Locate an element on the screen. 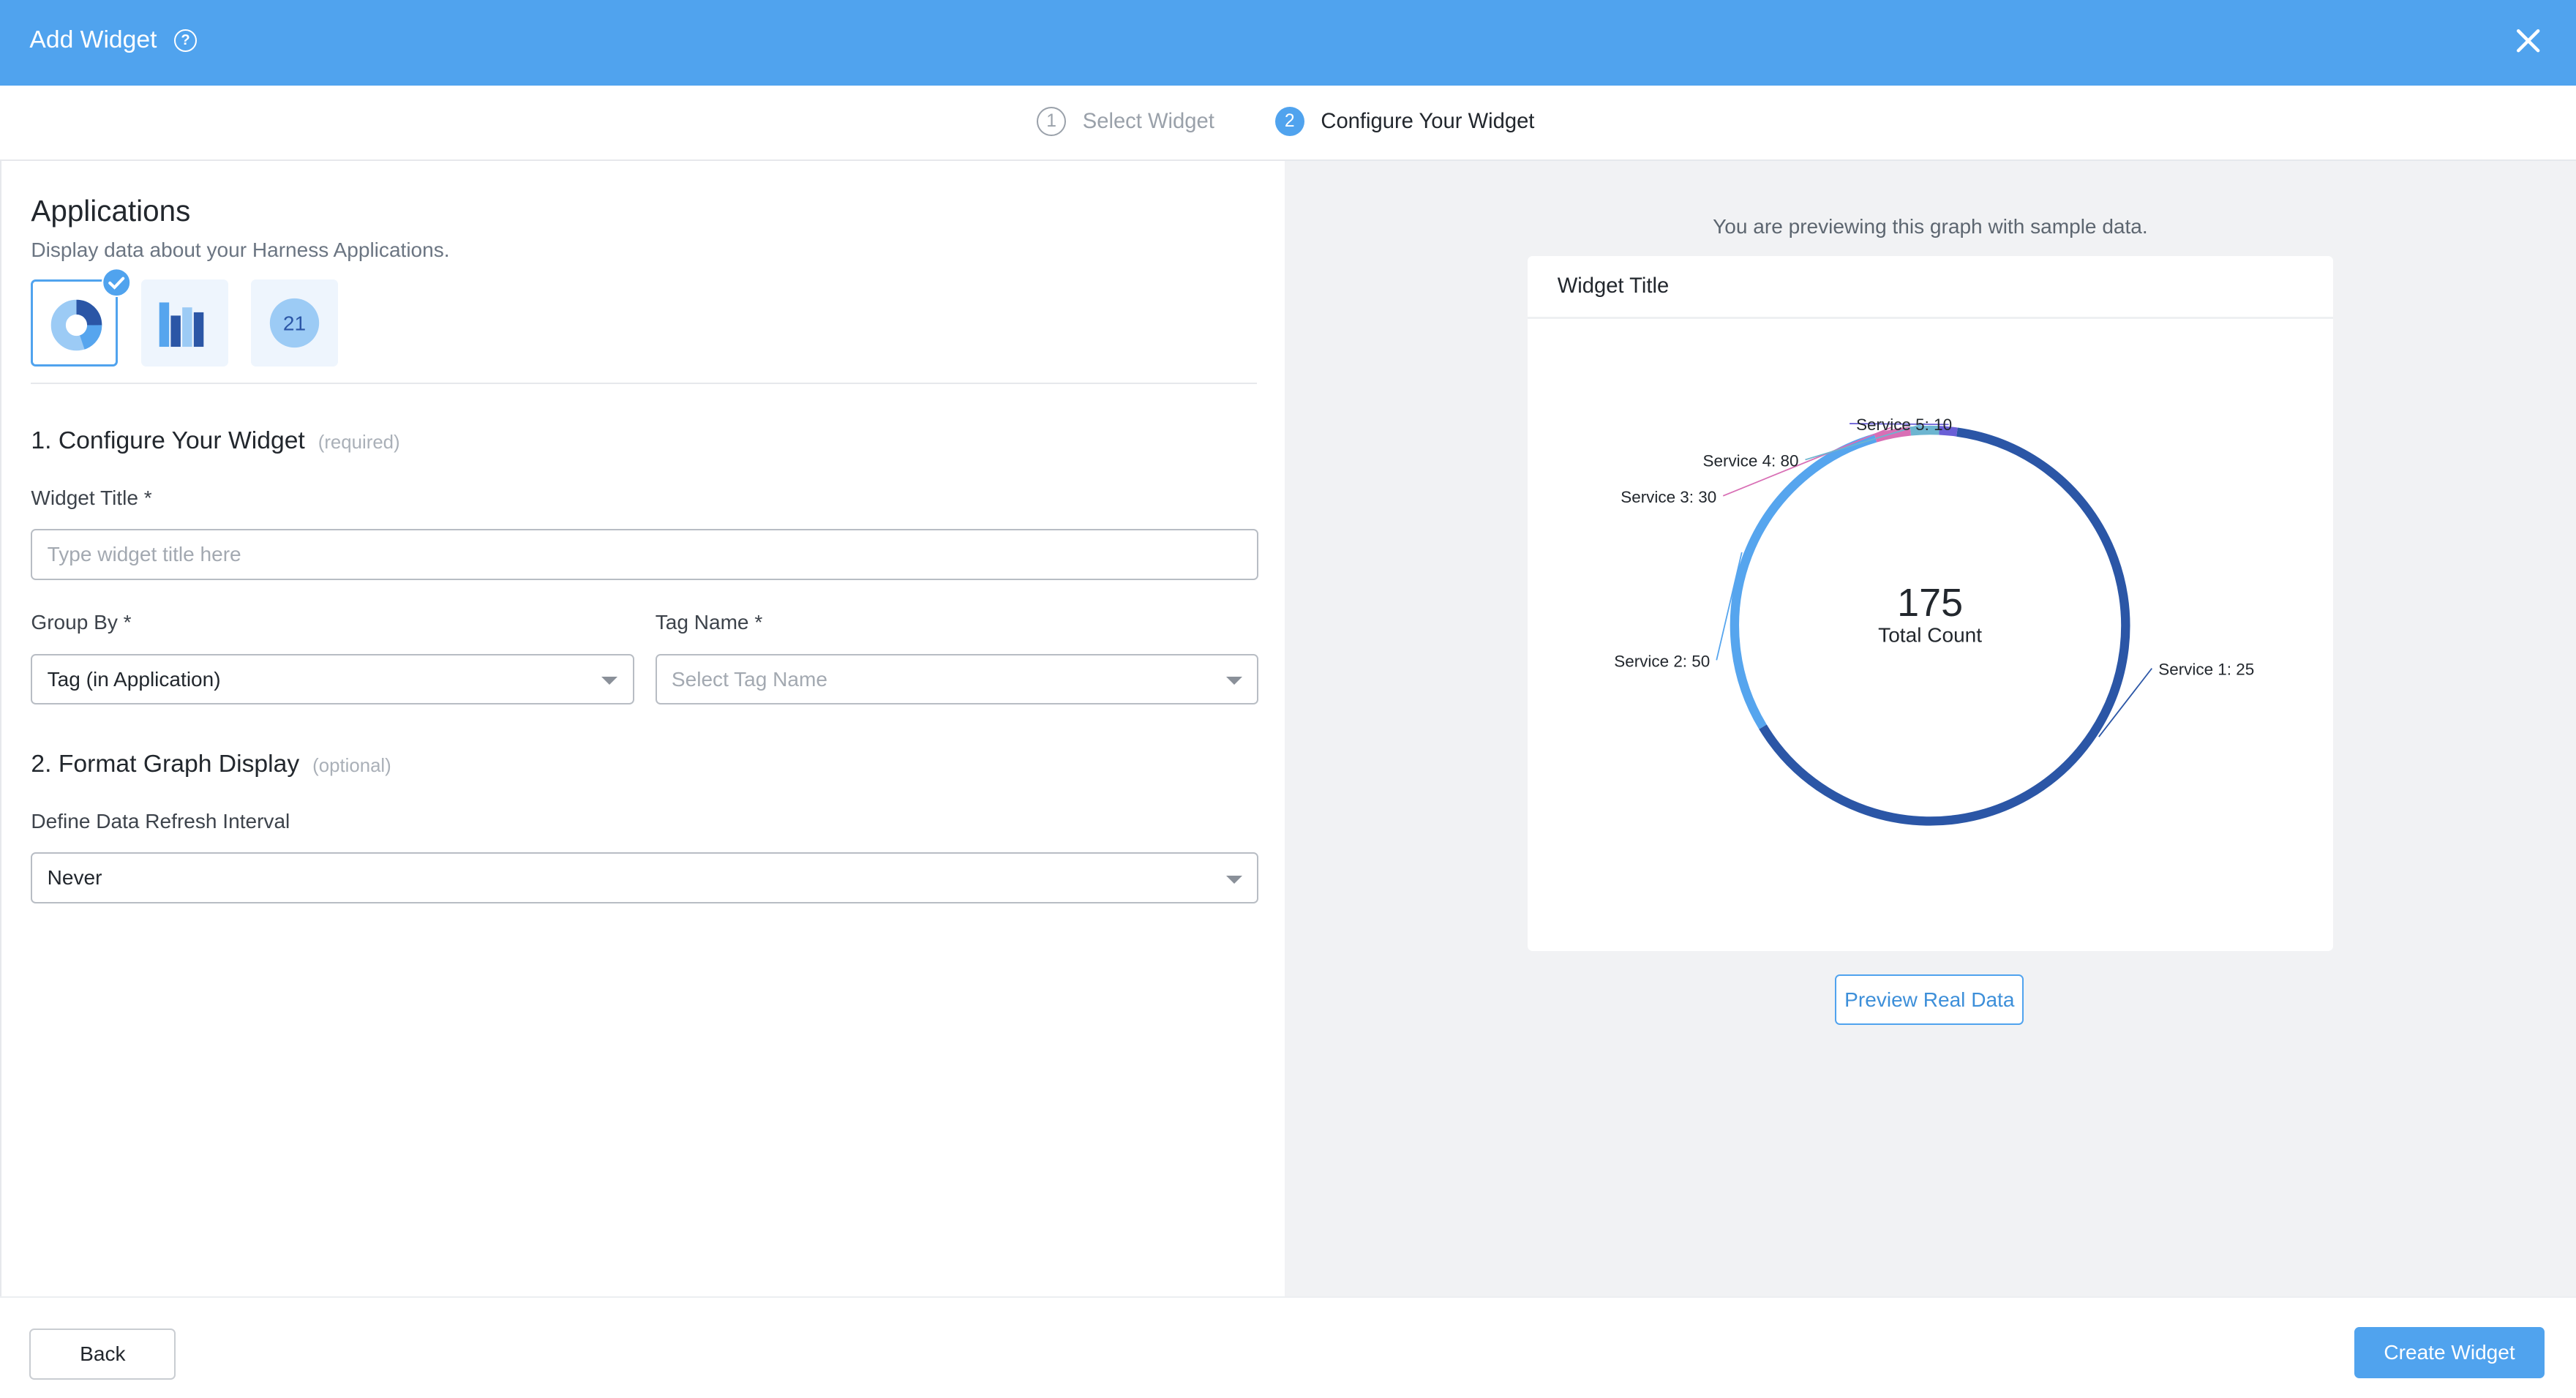  dialog-footer: Back Create Widget is located at coordinates (1288, 1347).